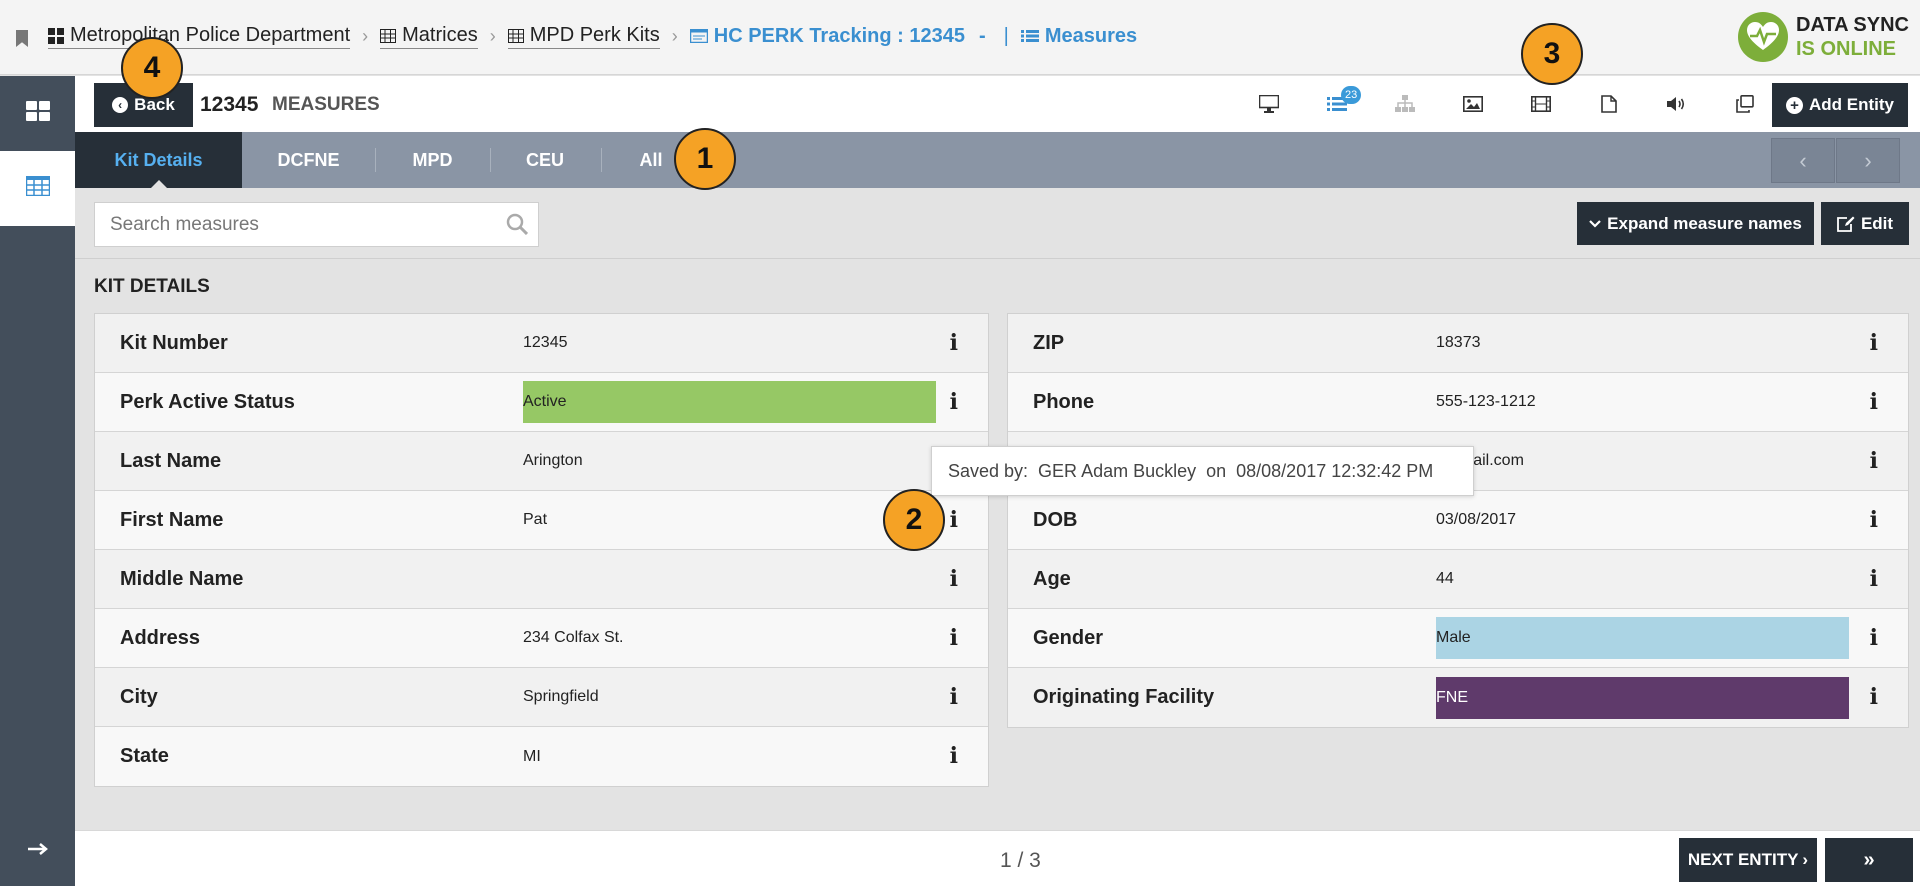  What do you see at coordinates (997, 160) in the screenshot?
I see `measure-tabs: Kit Details DCFNE MPD CEU All ‹ ›` at bounding box center [997, 160].